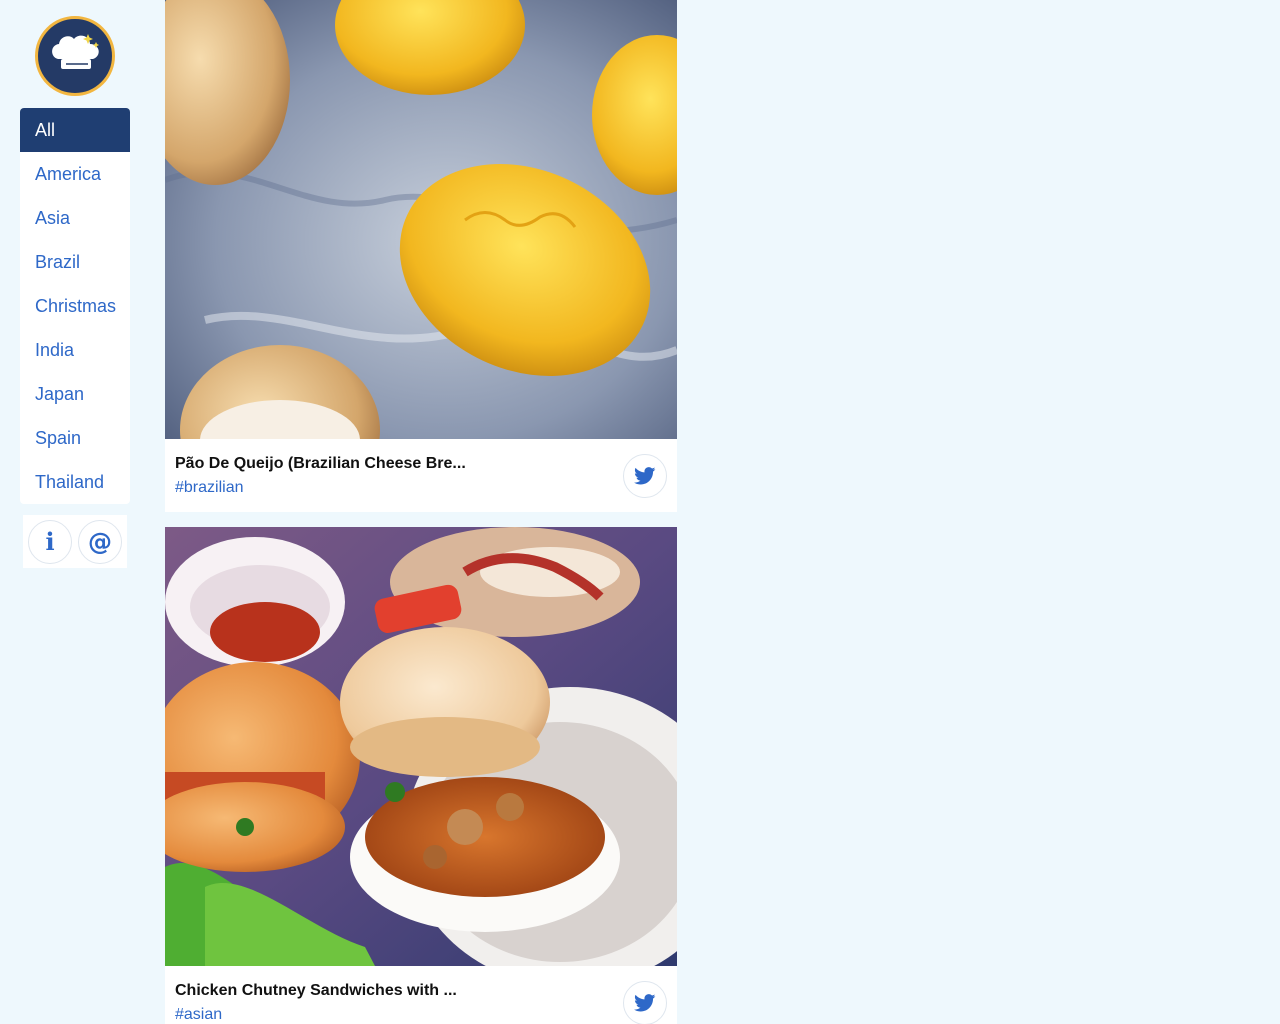 The height and width of the screenshot is (1024, 1280). What do you see at coordinates (75, 51) in the screenshot?
I see `chef-hat-icon` at bounding box center [75, 51].